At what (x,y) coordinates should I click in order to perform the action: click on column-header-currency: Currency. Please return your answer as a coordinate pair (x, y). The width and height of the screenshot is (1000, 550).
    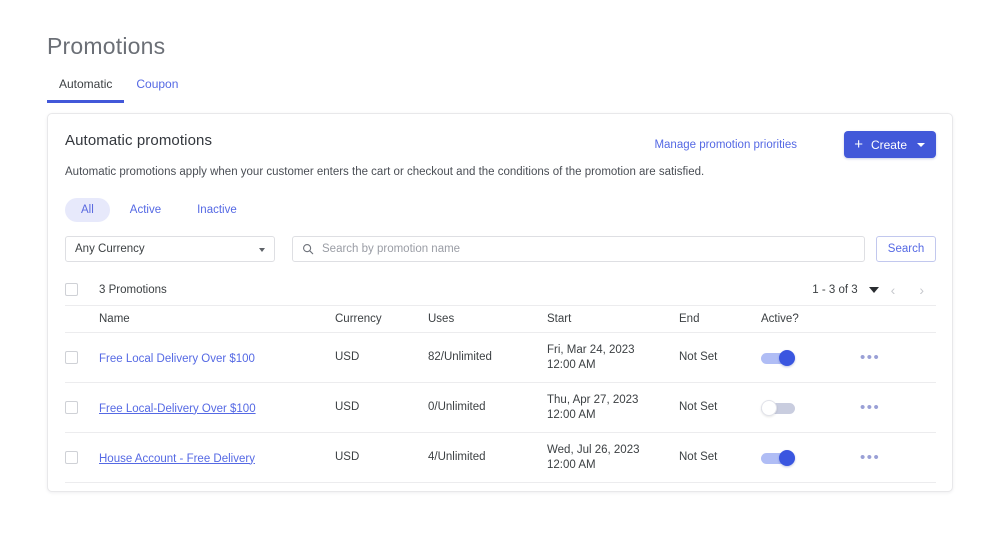
    Looking at the image, I should click on (358, 319).